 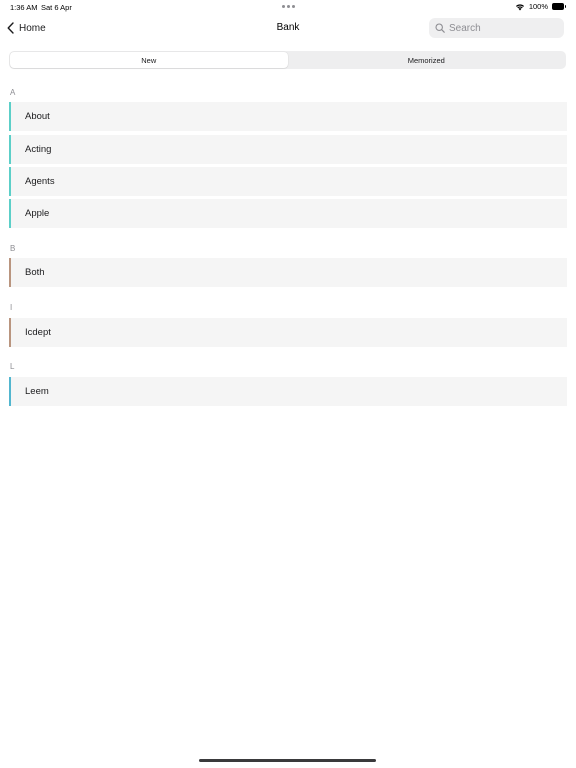 What do you see at coordinates (288, 332) in the screenshot?
I see `list-item-icdept: Icdept` at bounding box center [288, 332].